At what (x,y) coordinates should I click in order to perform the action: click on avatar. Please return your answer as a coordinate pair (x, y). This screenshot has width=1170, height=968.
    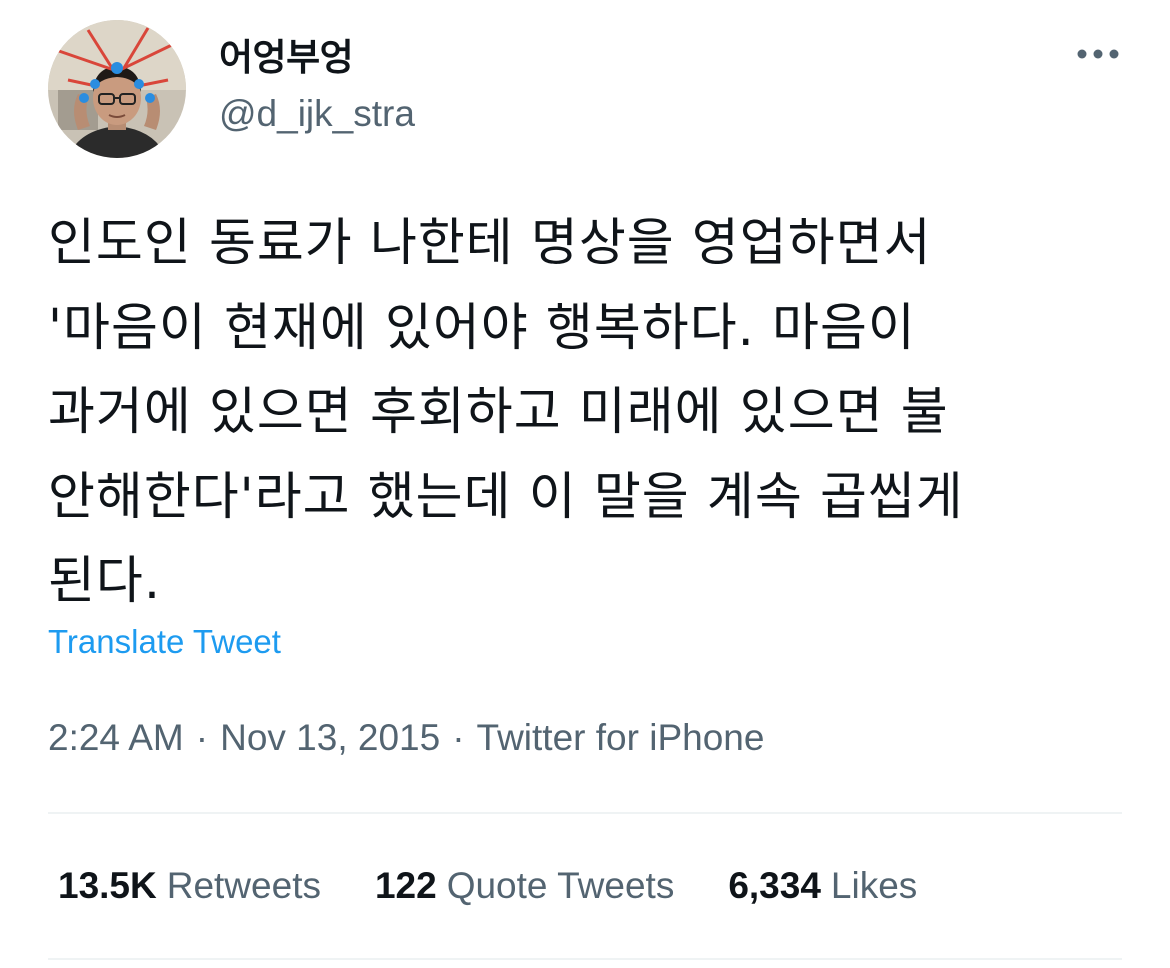
    Looking at the image, I should click on (117, 89).